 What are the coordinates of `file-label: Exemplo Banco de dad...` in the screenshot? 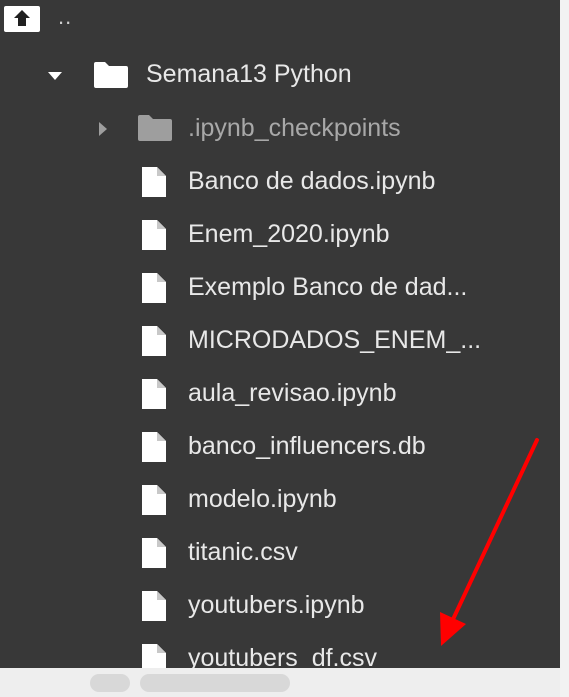 It's located at (328, 287).